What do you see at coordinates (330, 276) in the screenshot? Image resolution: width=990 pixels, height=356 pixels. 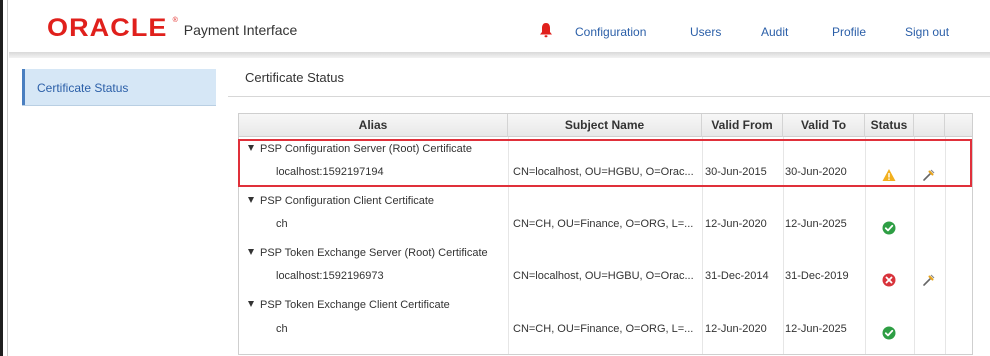 I see `alias-cell: localhost:1592196973` at bounding box center [330, 276].